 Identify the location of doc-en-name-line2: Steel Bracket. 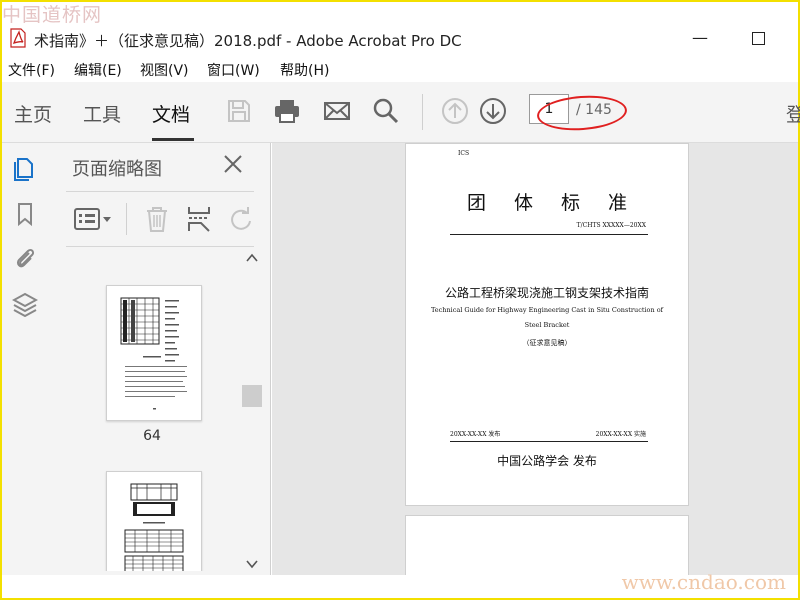
(547, 325).